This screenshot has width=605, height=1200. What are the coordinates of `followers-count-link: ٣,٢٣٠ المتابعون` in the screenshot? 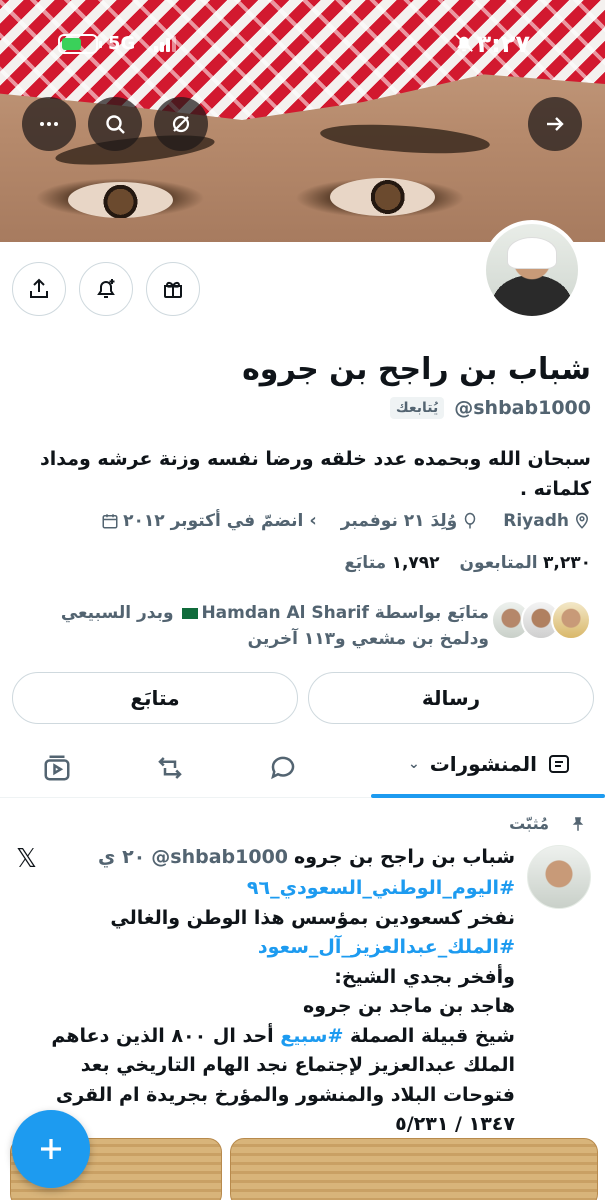 It's located at (525, 563).